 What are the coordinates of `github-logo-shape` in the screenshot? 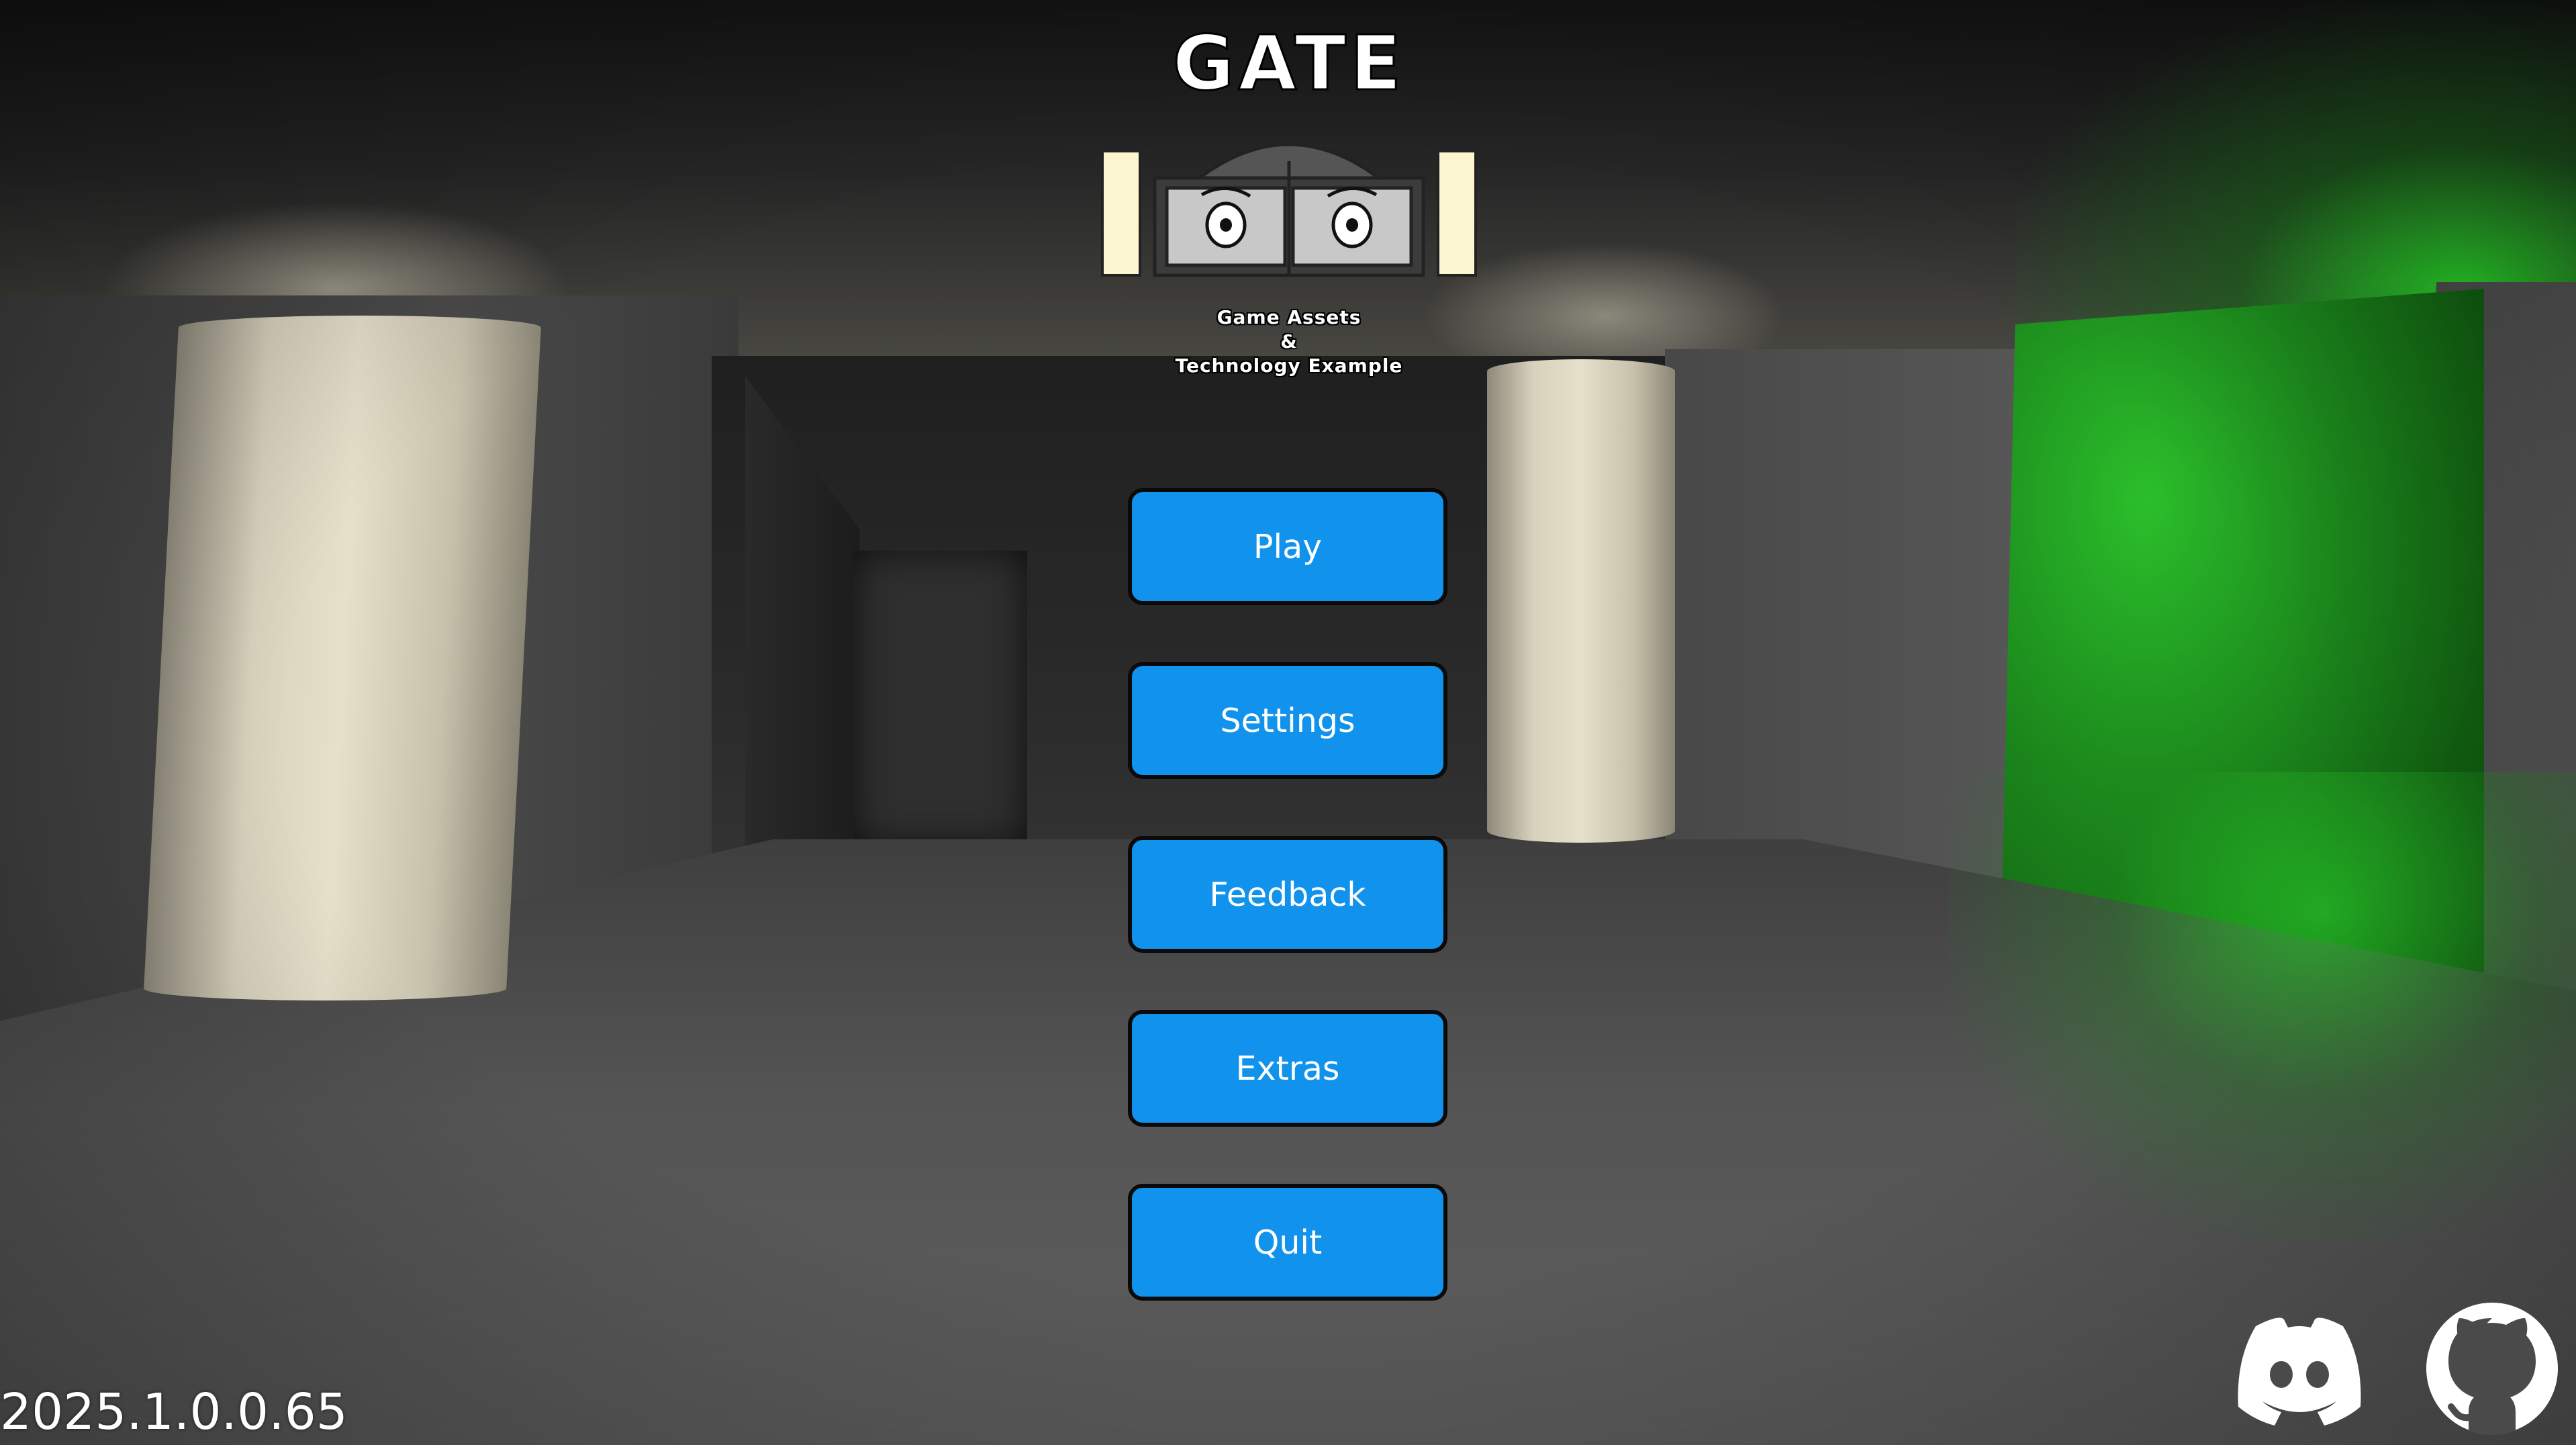 It's located at (2492, 1369).